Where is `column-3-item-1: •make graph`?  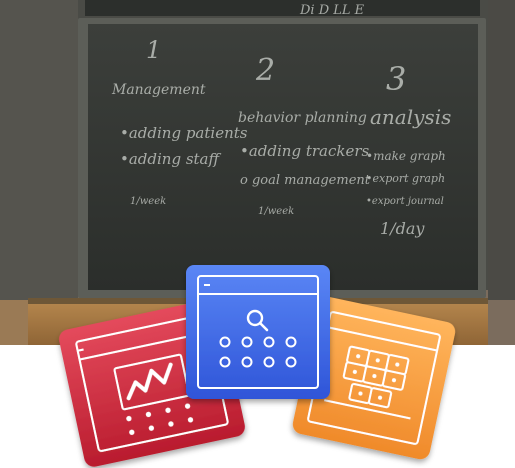 column-3-item-1: •make graph is located at coordinates (406, 156).